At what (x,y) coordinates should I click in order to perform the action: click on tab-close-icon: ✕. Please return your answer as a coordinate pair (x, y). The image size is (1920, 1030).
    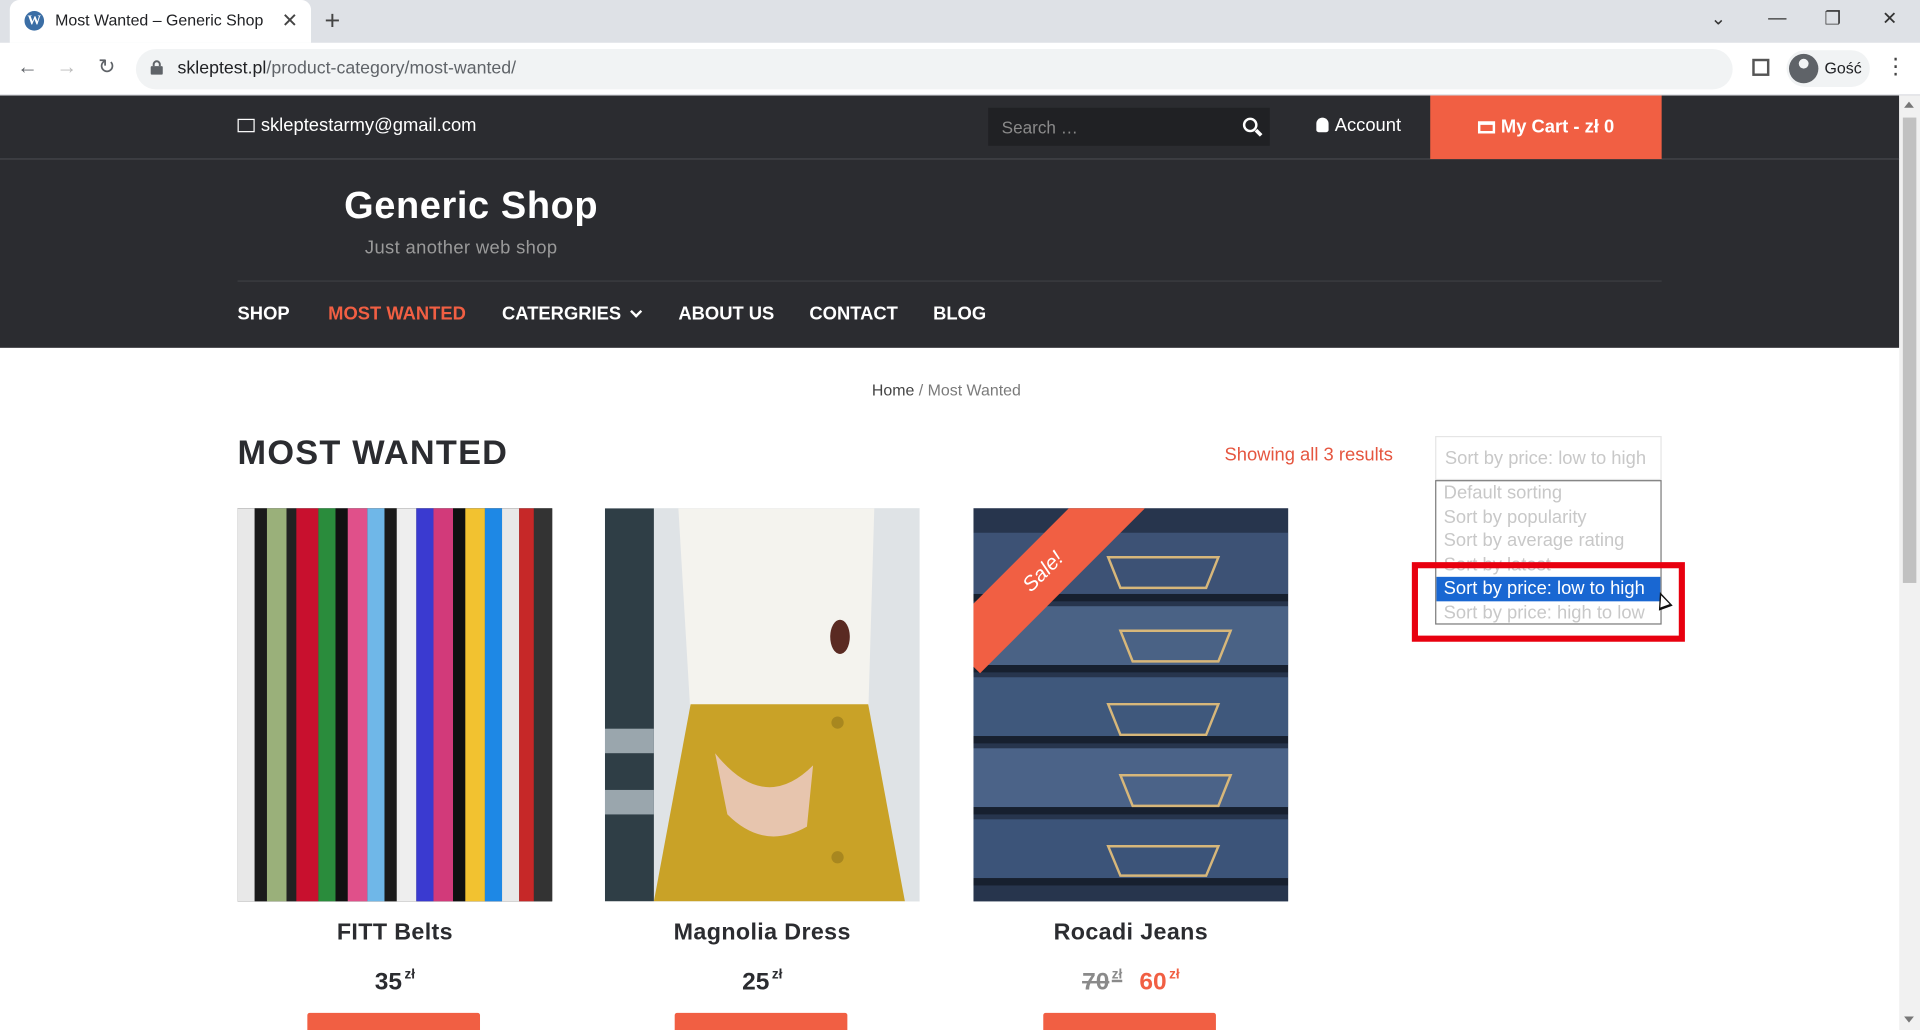
    Looking at the image, I should click on (290, 21).